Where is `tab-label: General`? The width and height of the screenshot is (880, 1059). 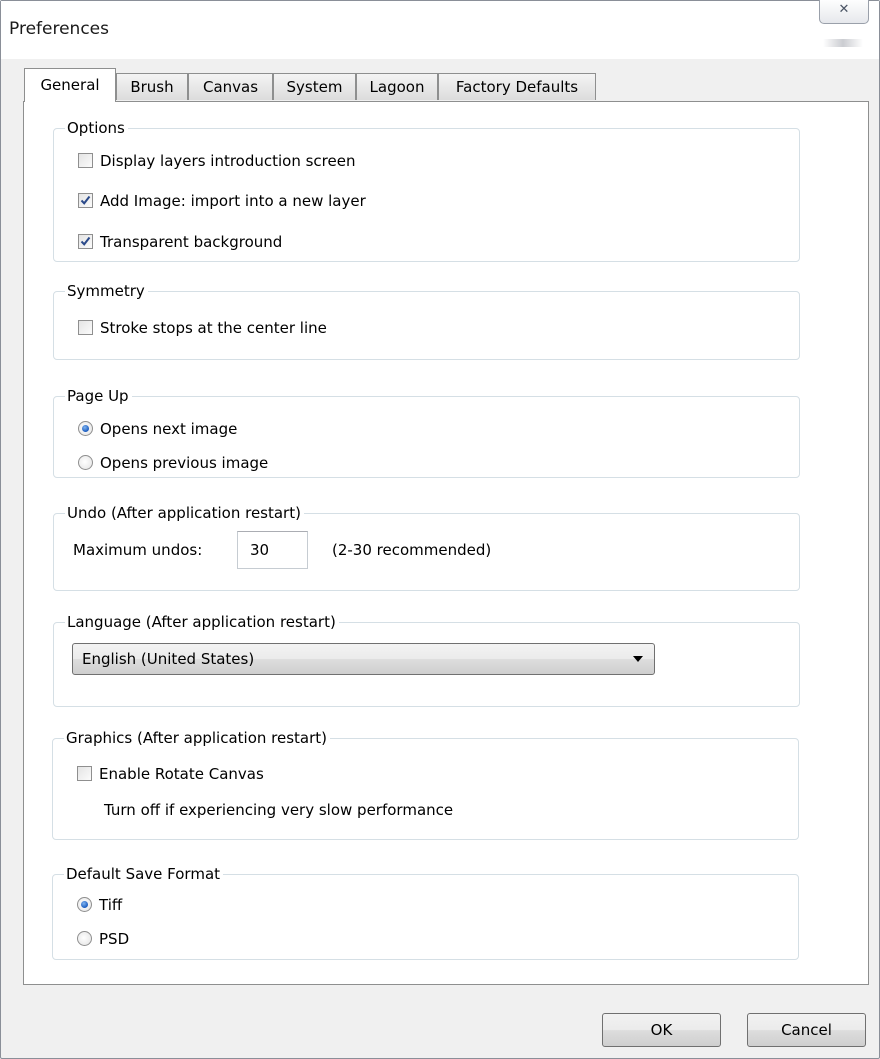
tab-label: General is located at coordinates (70, 85).